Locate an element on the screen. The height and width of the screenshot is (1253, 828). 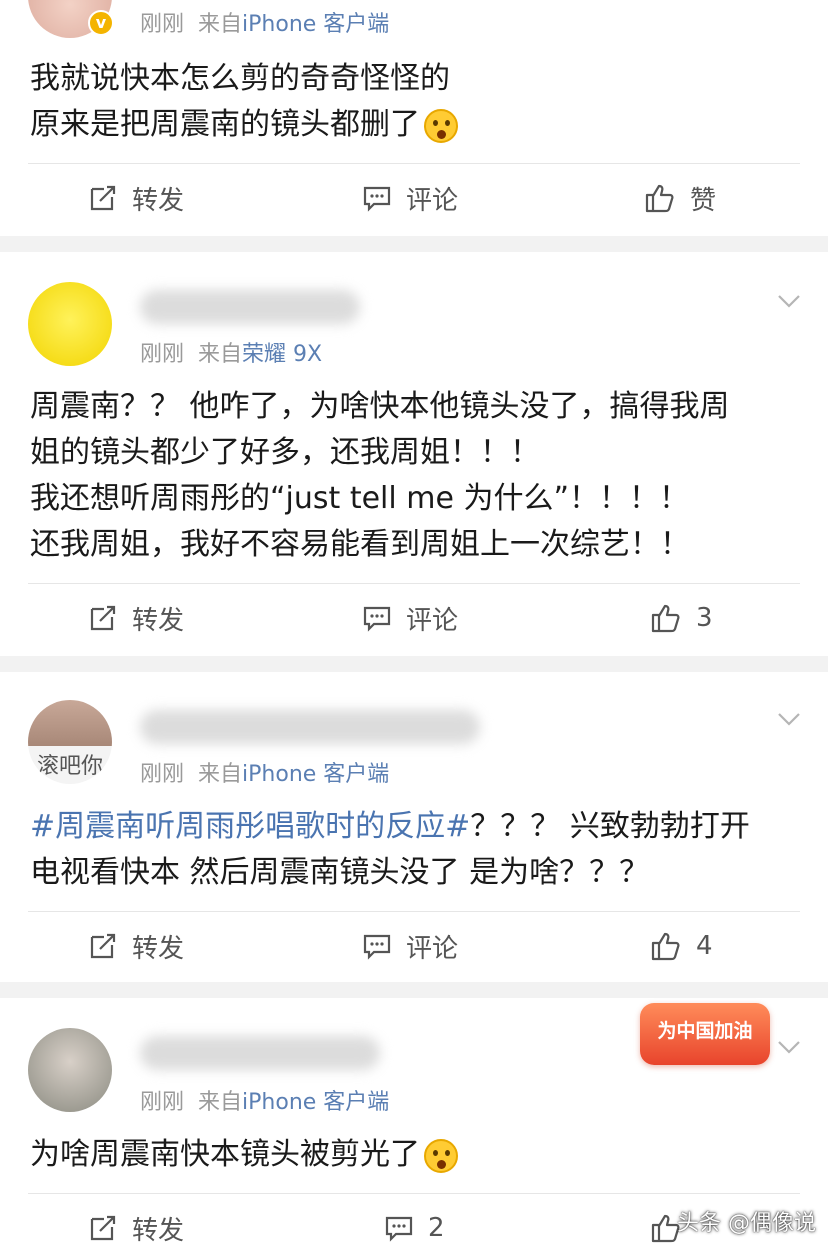
post-meta: 刚刚 来自荣耀 9X is located at coordinates (231, 352).